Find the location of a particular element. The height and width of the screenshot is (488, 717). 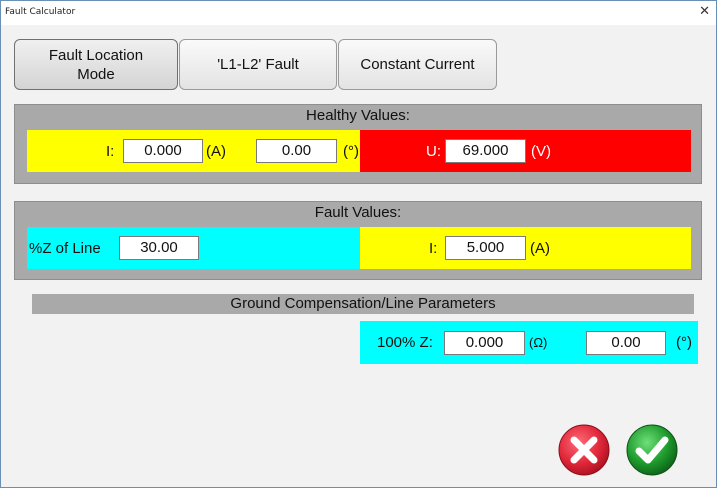

fault-current-section: I: 5.000 (A) is located at coordinates (525, 248).